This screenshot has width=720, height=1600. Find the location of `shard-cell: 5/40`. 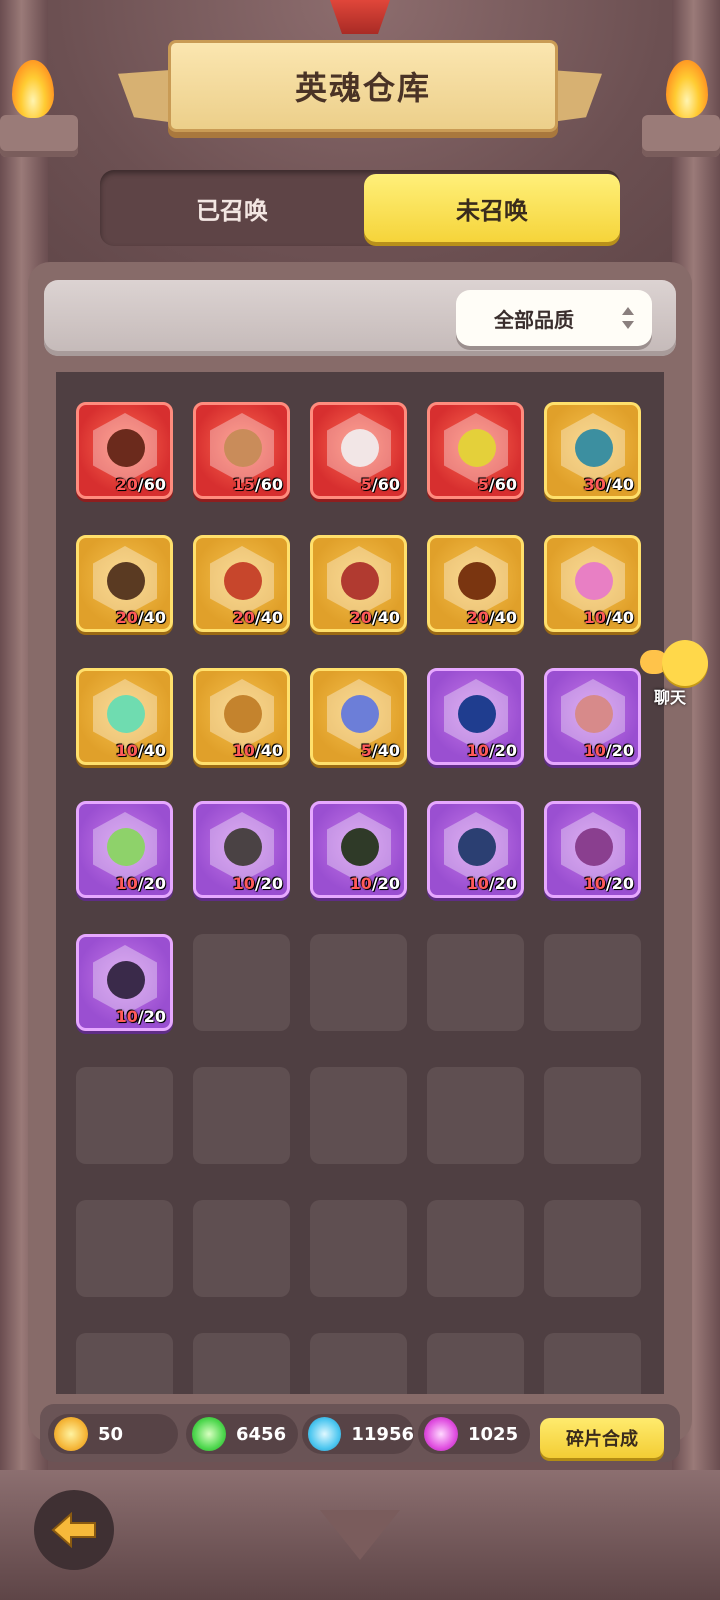

shard-cell: 5/40 is located at coordinates (358, 716).